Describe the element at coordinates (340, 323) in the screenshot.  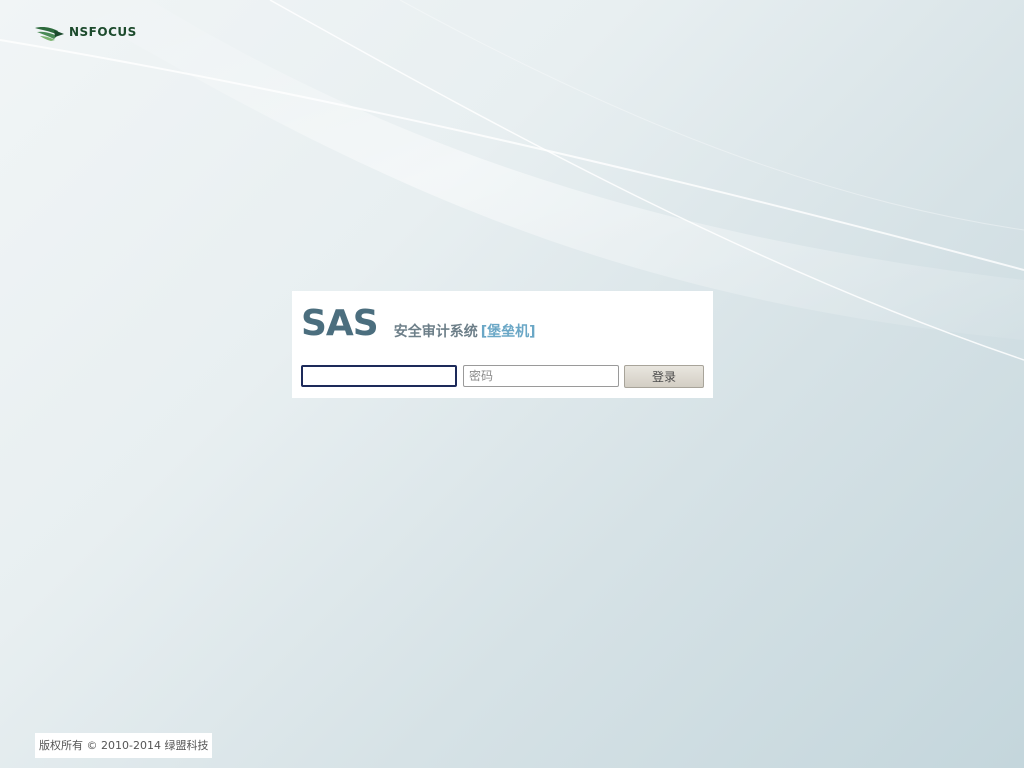
I see `brand-name: SAS` at that location.